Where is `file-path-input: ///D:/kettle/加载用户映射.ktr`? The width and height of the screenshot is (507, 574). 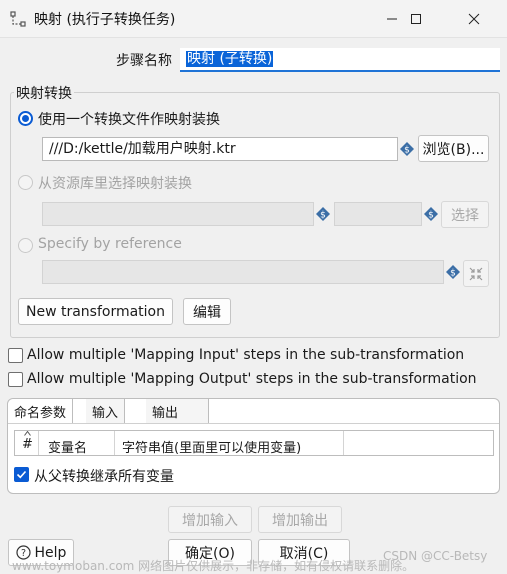
file-path-input: ///D:/kettle/加载用户映射.ktr is located at coordinates (220, 149).